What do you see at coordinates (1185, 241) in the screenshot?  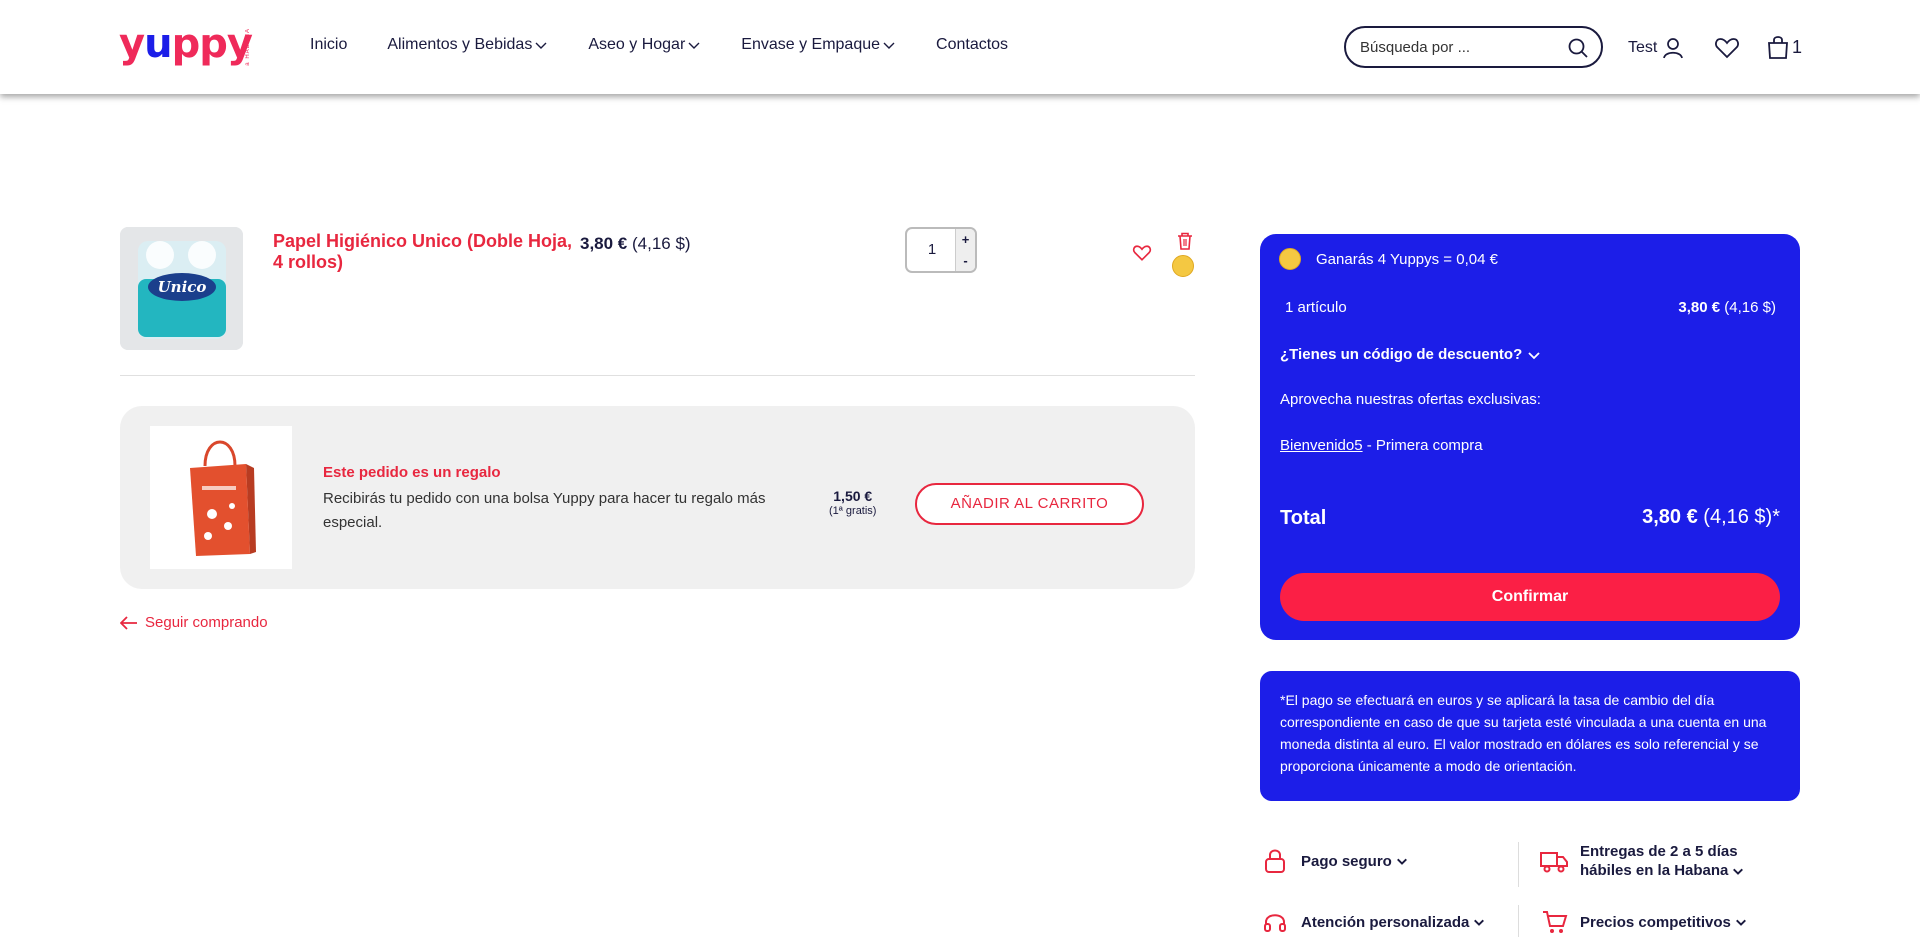 I see `trash-icon` at bounding box center [1185, 241].